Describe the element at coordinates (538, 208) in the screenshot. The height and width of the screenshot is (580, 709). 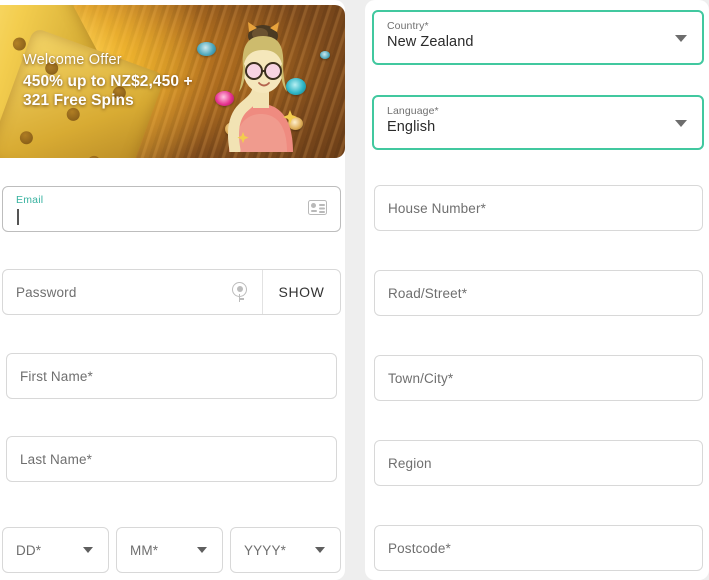
I see `house-number-field: House Number*` at that location.